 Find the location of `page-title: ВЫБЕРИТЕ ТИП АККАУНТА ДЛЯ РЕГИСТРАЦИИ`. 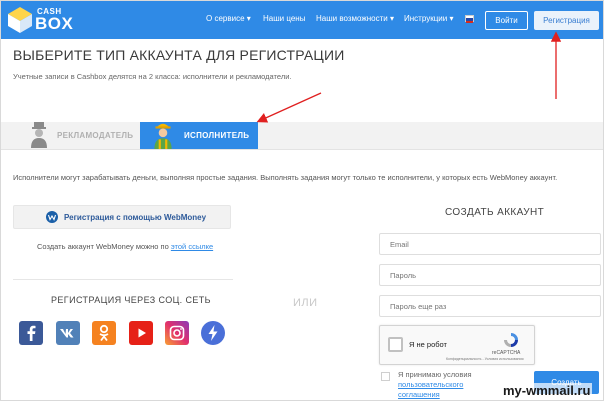

page-title: ВЫБЕРИТЕ ТИП АККАУНТА ДЛЯ РЕГИСТРАЦИИ is located at coordinates (179, 55).